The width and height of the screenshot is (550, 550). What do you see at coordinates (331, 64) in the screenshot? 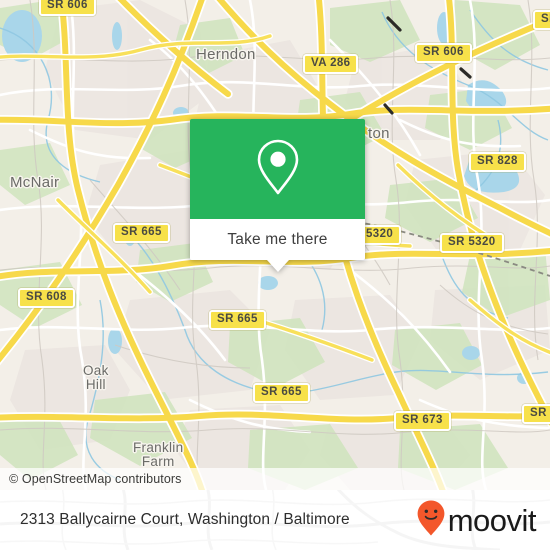
I see `road-shield: VA 286` at bounding box center [331, 64].